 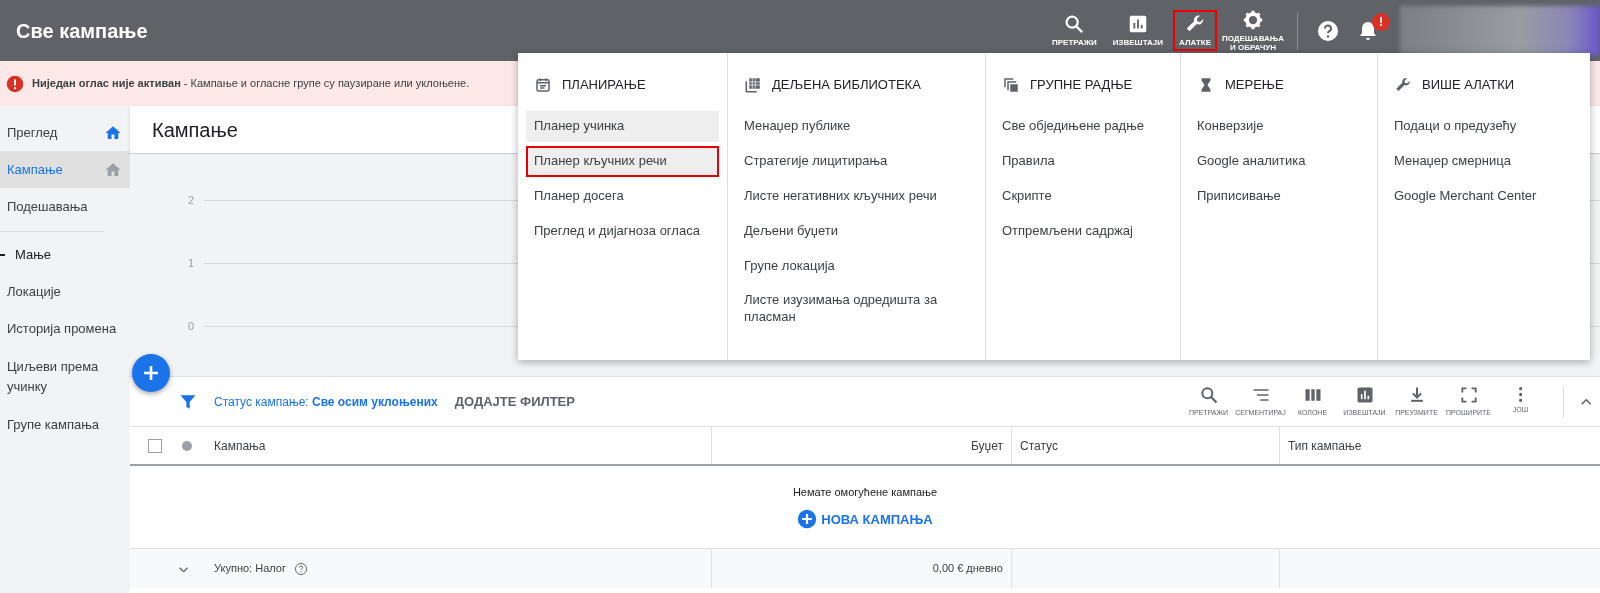 What do you see at coordinates (846, 85) in the screenshot?
I see `menu-section-title: ДЕЉЕНА БИБЛИОТЕКА` at bounding box center [846, 85].